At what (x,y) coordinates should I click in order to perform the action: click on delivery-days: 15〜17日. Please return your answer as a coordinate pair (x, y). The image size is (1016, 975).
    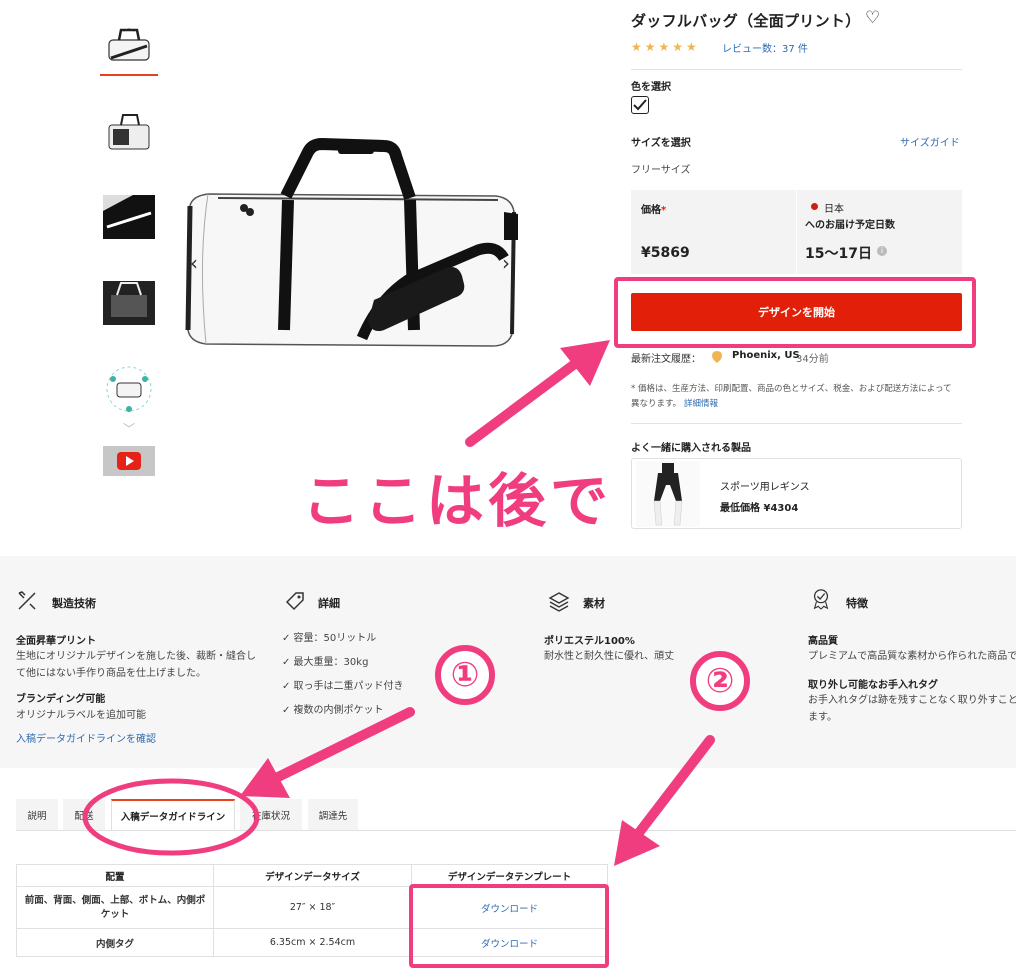
    Looking at the image, I should click on (838, 254).